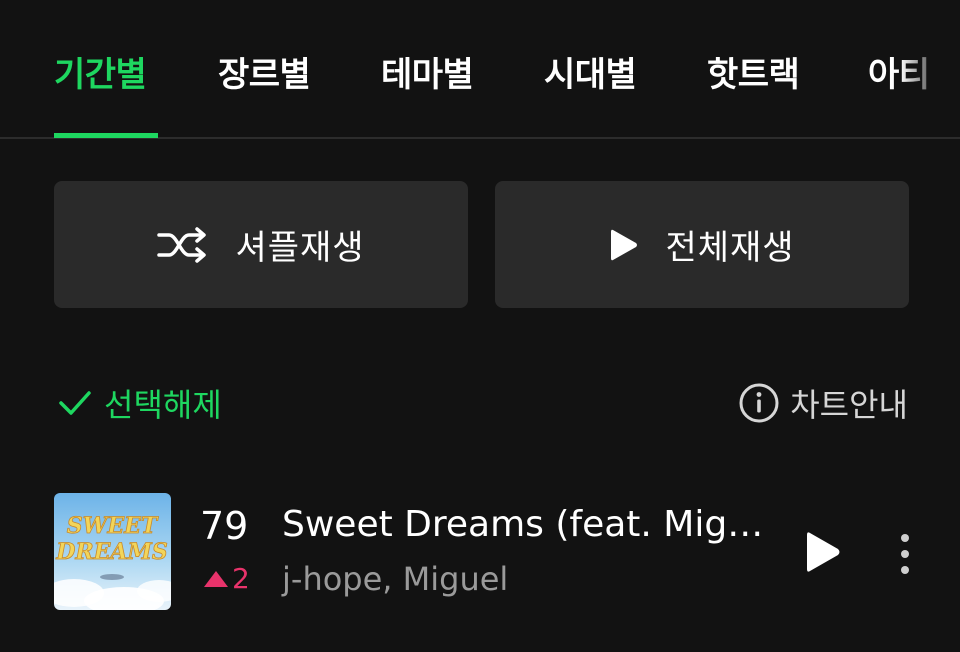  What do you see at coordinates (590, 75) in the screenshot?
I see `tab-by-era: 시대별` at bounding box center [590, 75].